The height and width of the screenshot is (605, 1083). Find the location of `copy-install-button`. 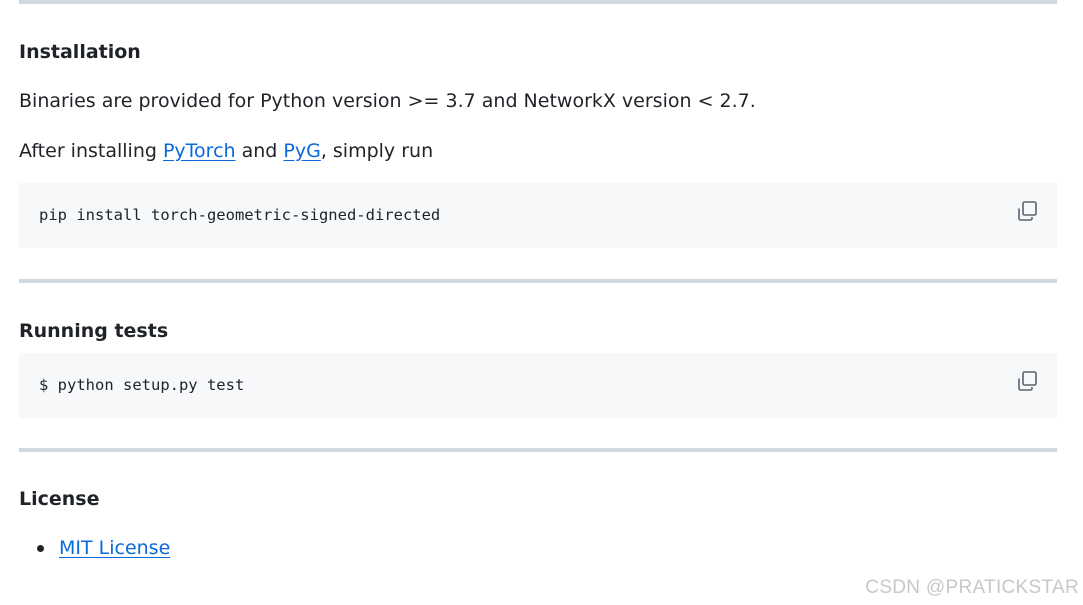

copy-install-button is located at coordinates (1027, 211).